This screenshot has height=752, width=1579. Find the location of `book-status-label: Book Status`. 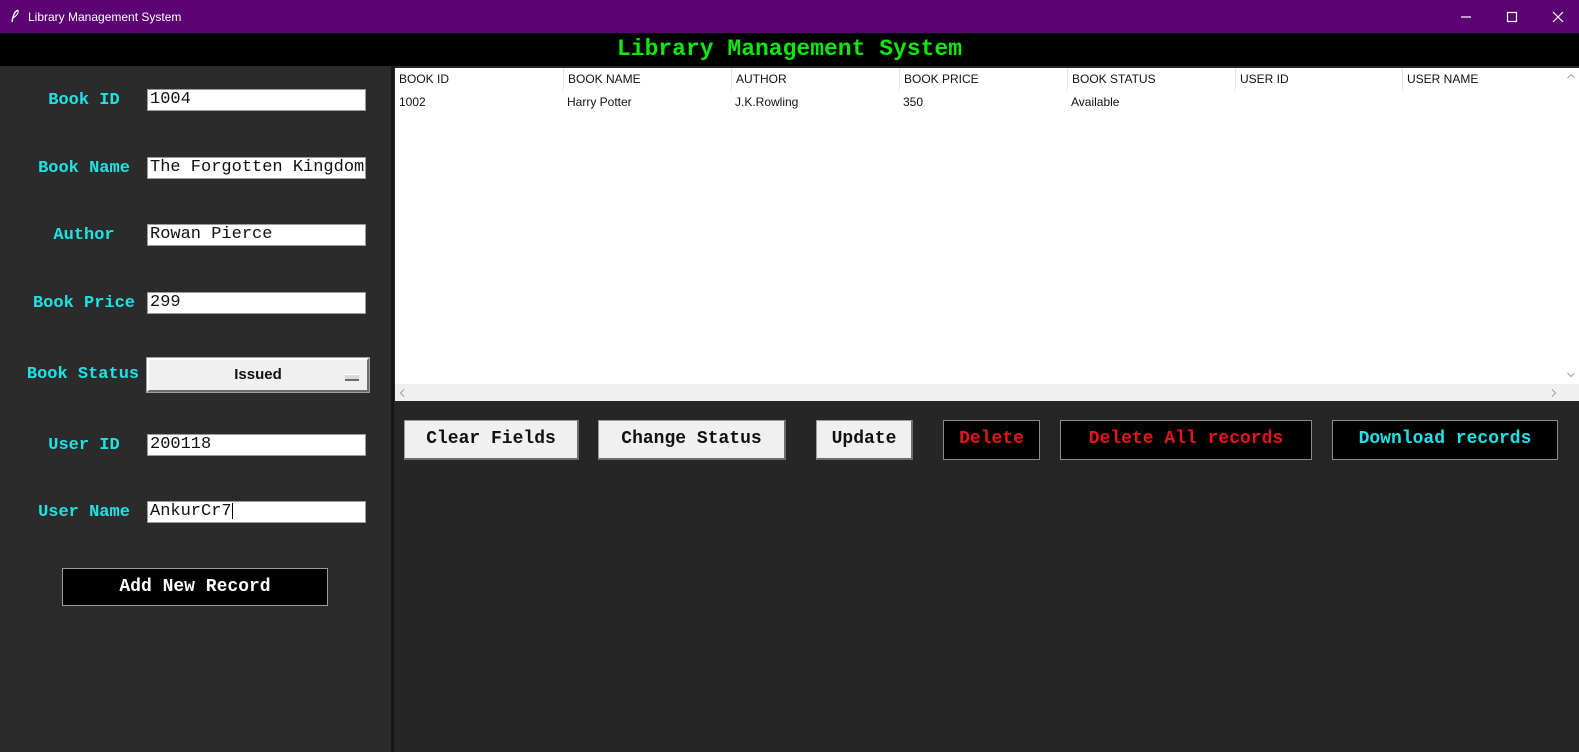

book-status-label: Book Status is located at coordinates (83, 374).